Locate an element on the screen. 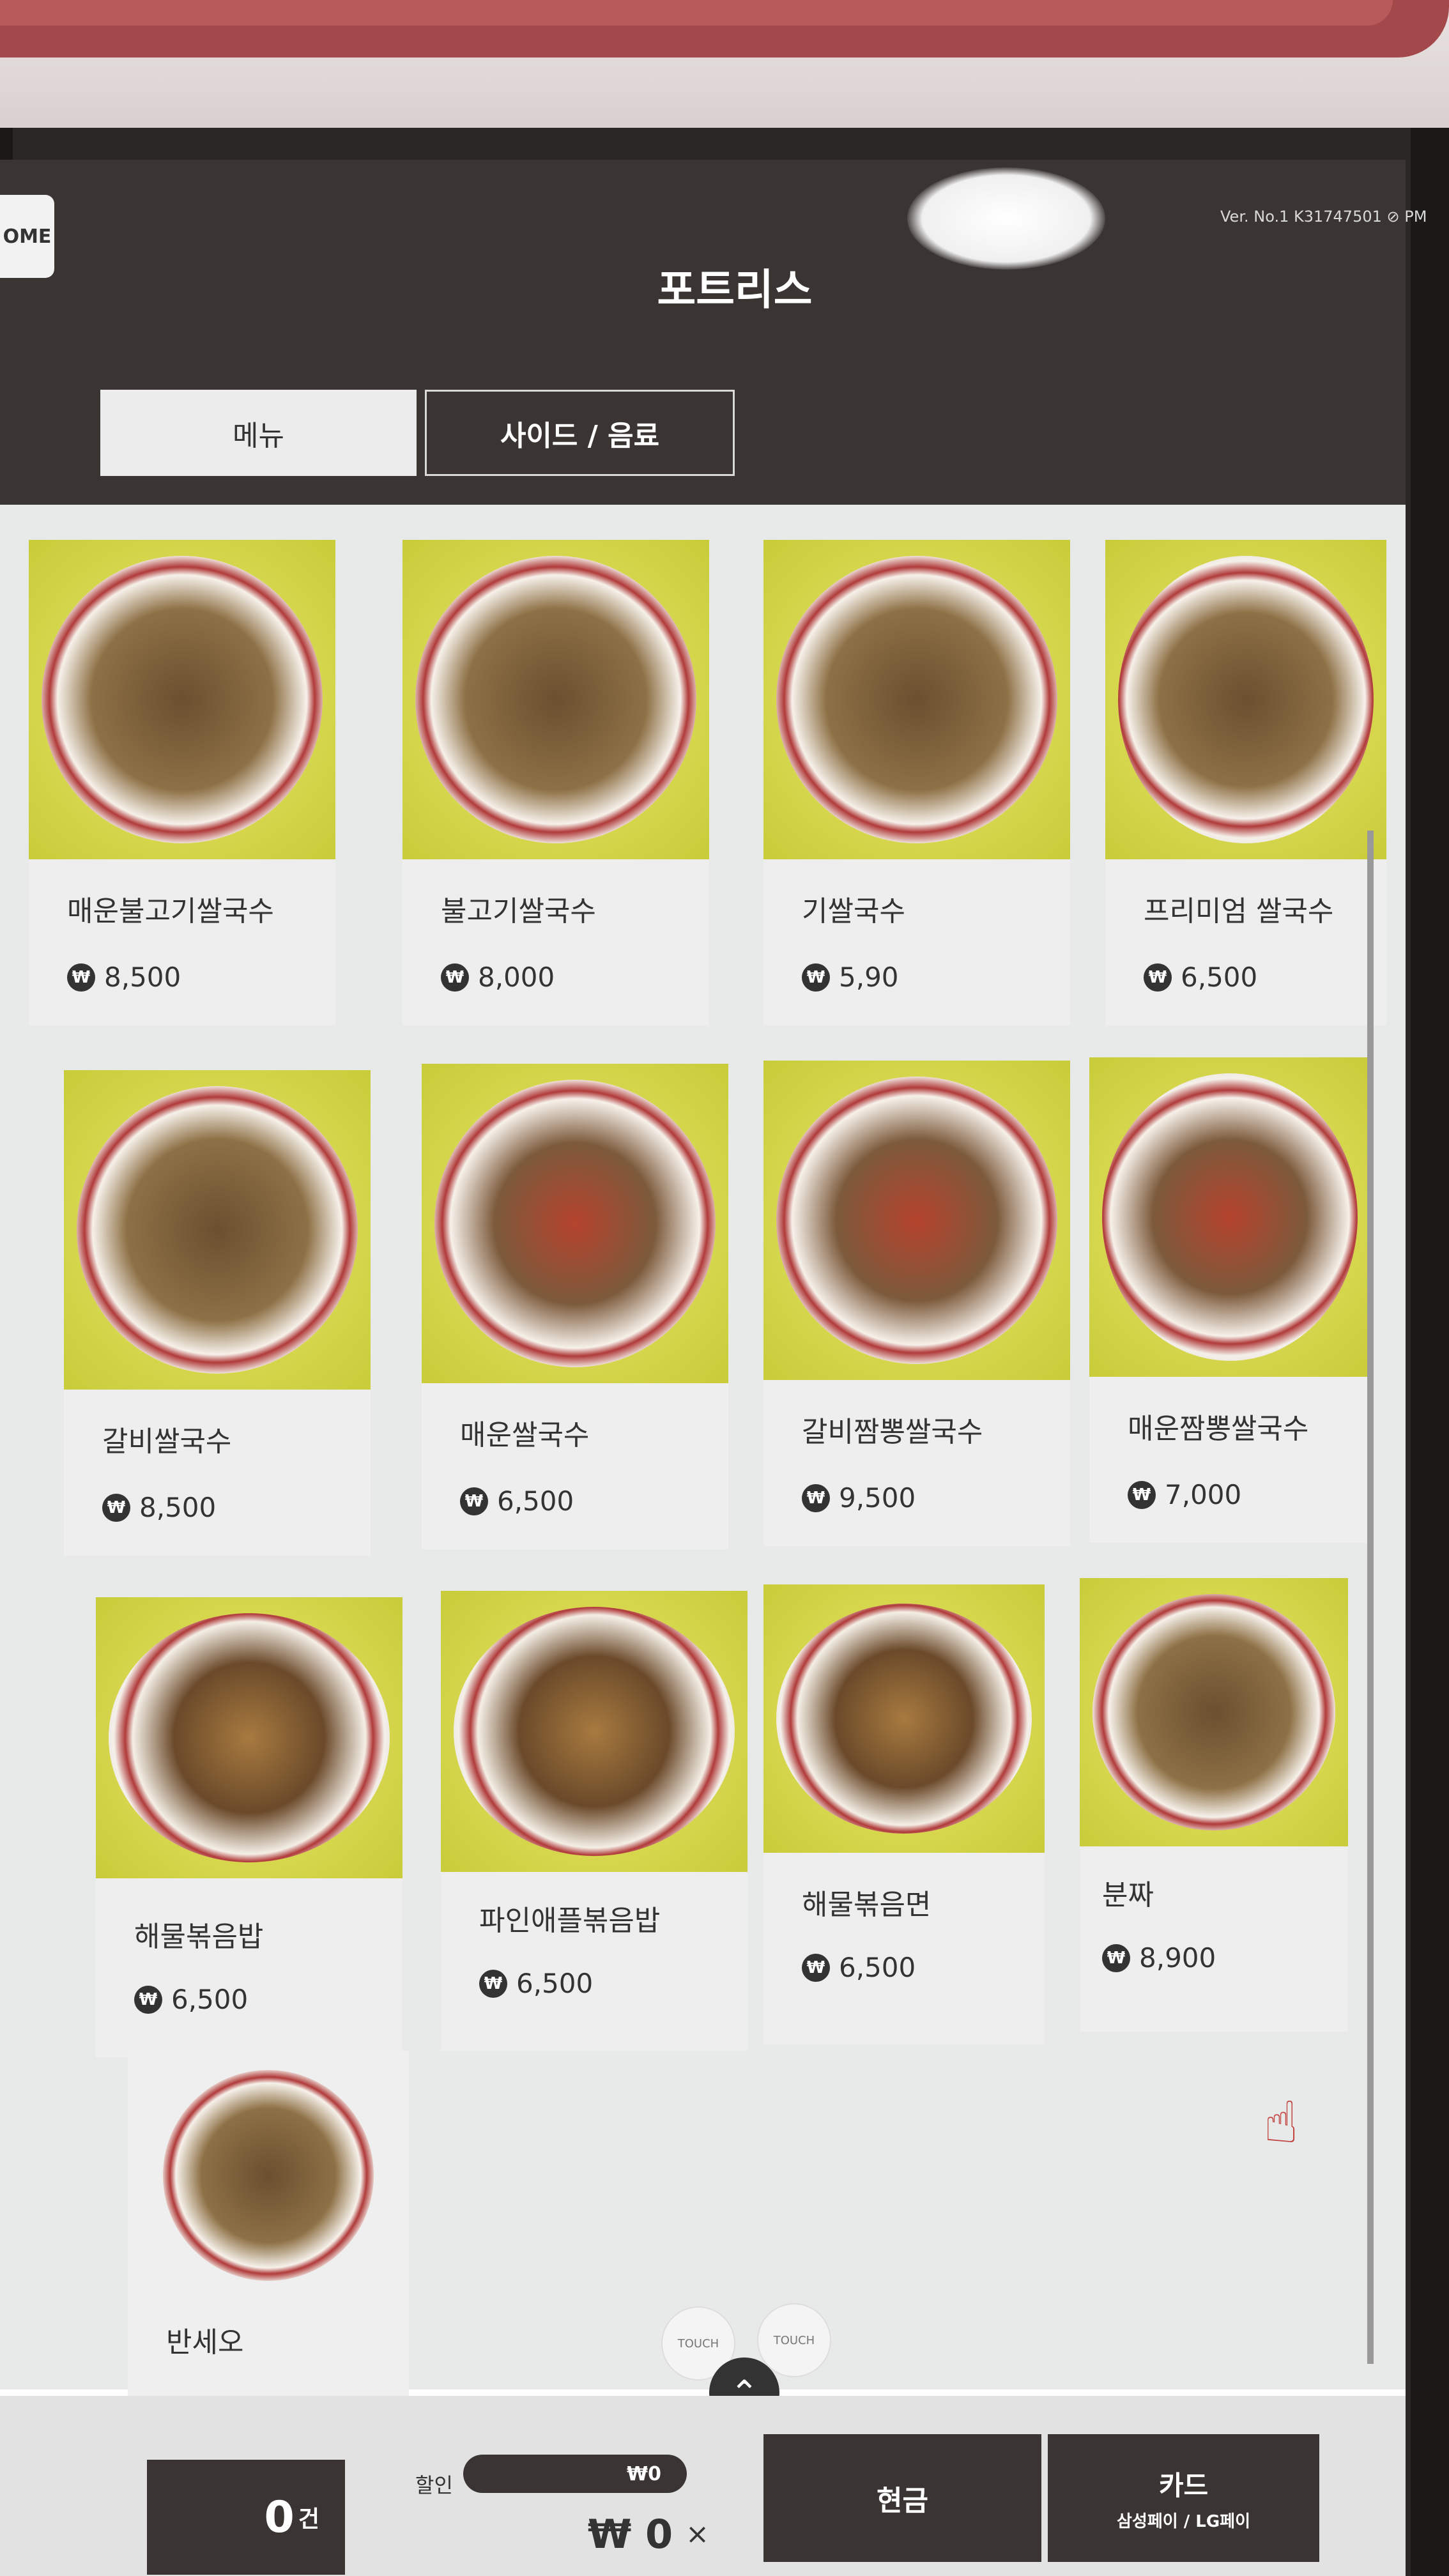 This screenshot has width=1449, height=2576. clear-order-button: × is located at coordinates (697, 2534).